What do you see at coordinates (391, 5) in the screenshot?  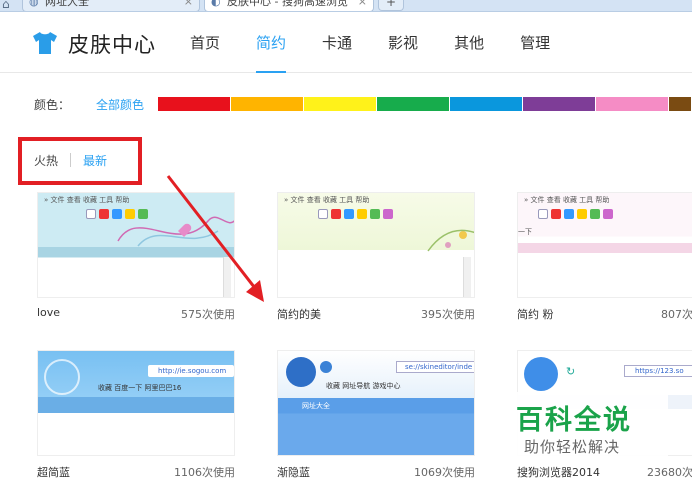 I see `new-tab-button: +` at bounding box center [391, 5].